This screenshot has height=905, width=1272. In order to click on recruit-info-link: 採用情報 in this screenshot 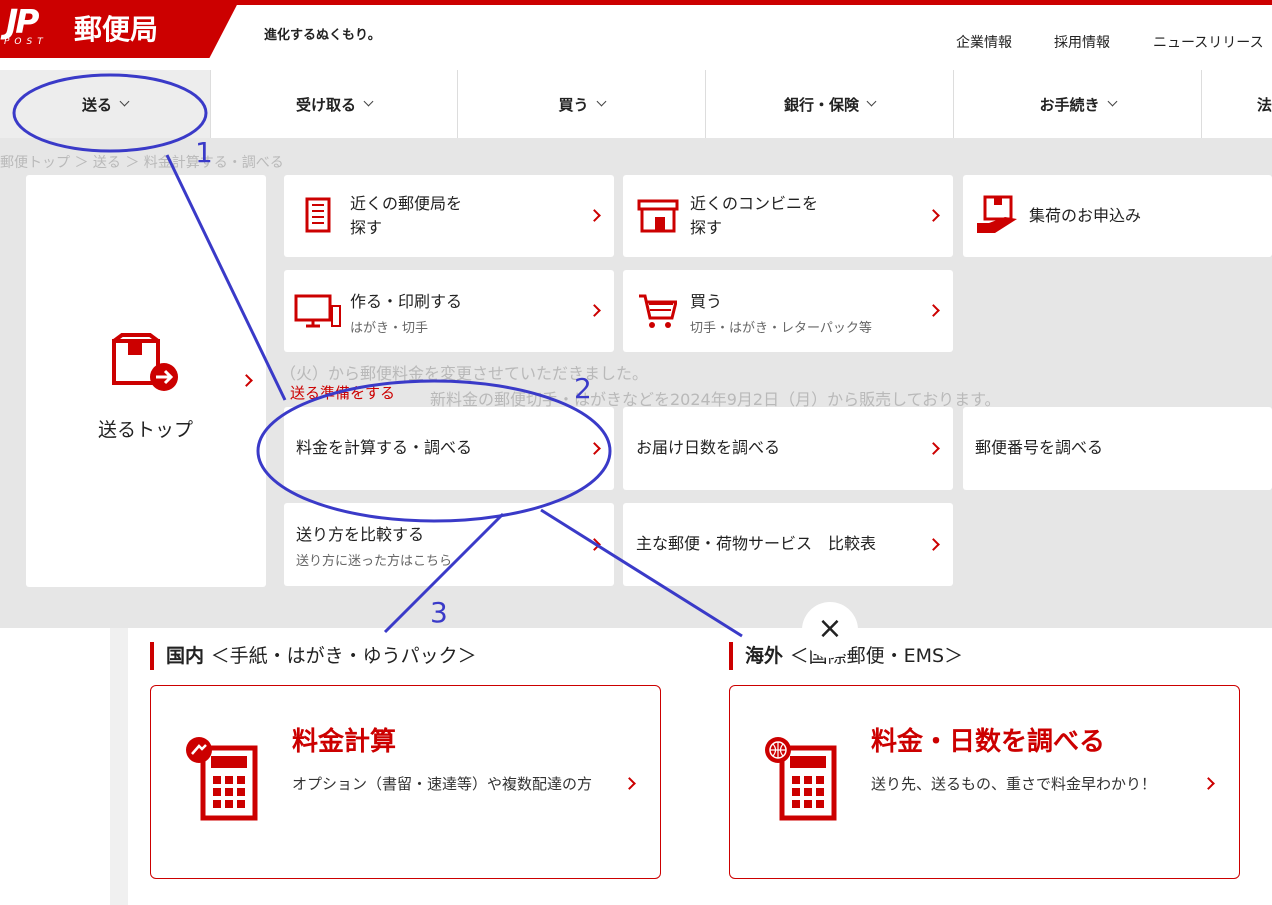, I will do `click(1082, 42)`.